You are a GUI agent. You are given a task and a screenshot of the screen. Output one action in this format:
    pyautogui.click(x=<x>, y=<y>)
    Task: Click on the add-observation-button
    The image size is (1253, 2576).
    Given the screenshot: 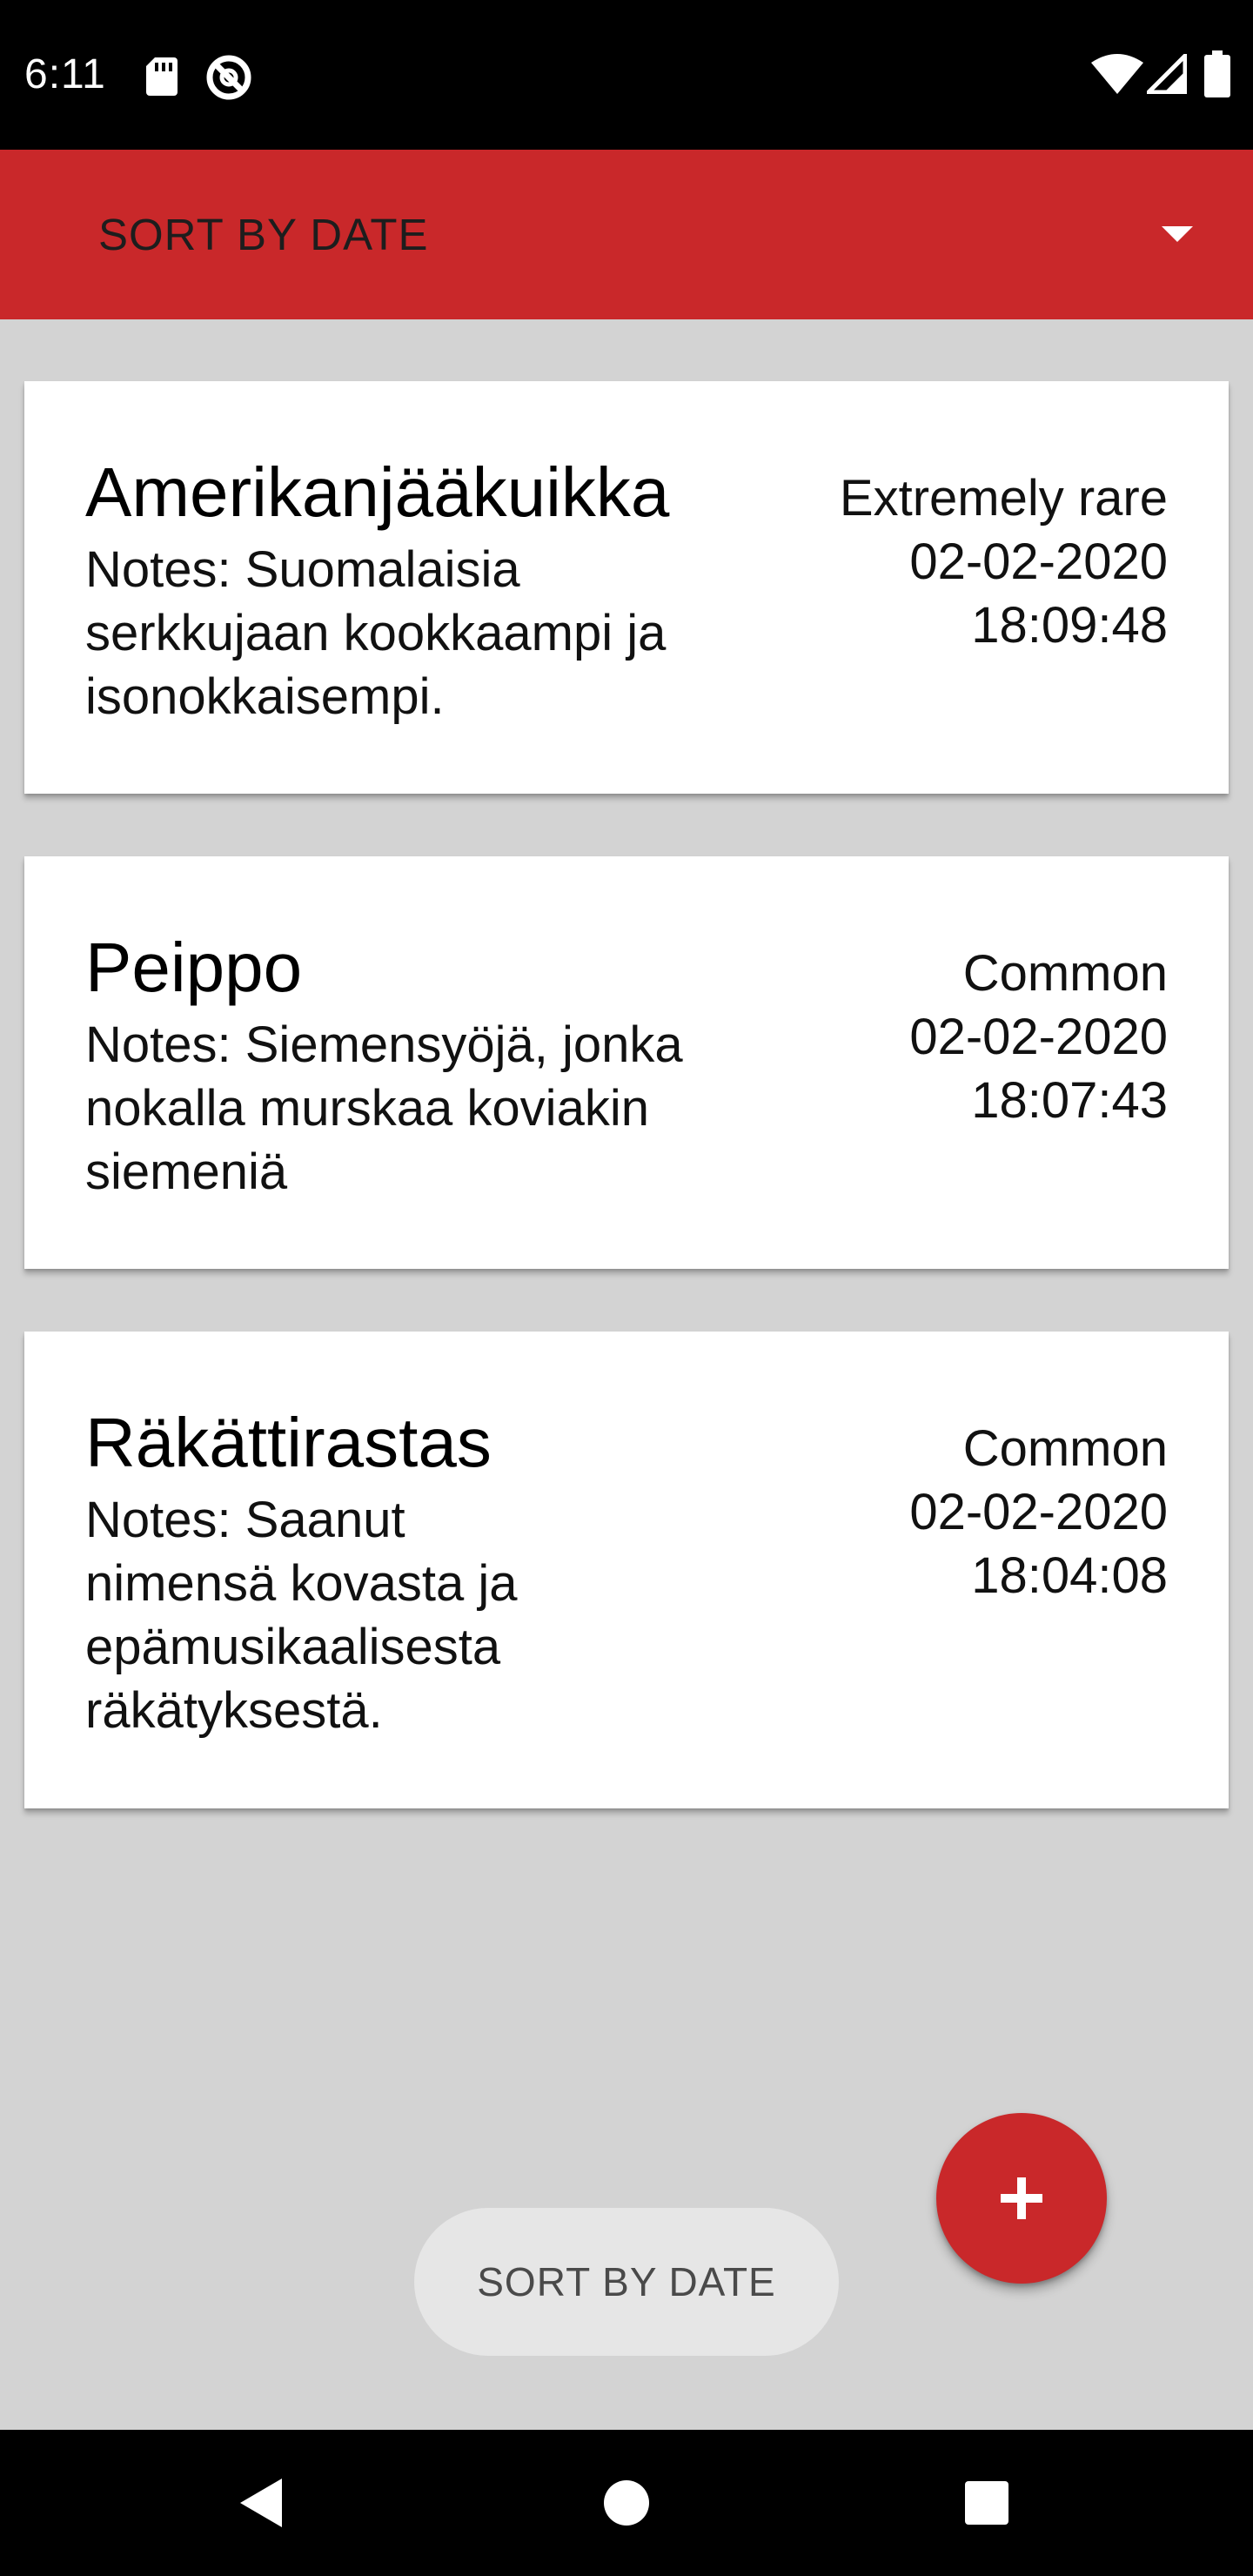 What is the action you would take?
    pyautogui.click(x=1021, y=2198)
    